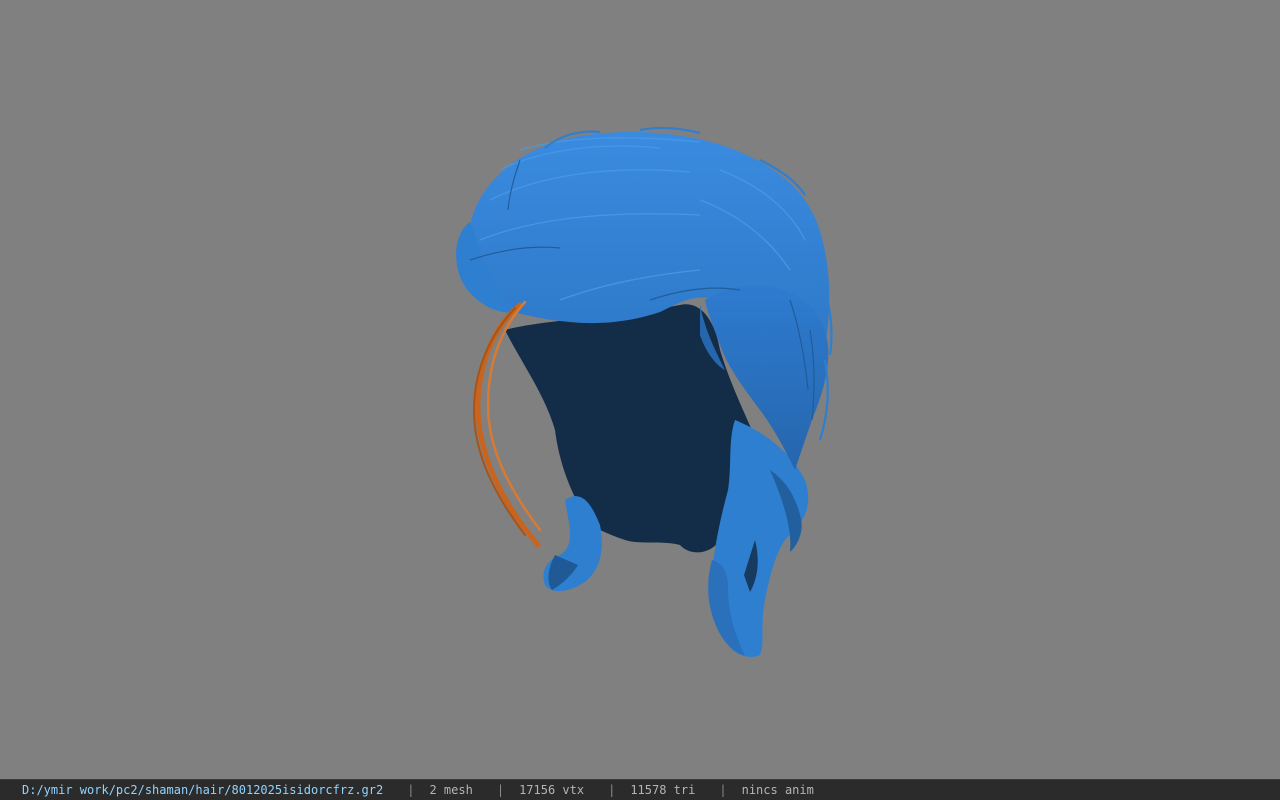  Describe the element at coordinates (663, 790) in the screenshot. I see `triangle-count: 11578 tri` at that location.